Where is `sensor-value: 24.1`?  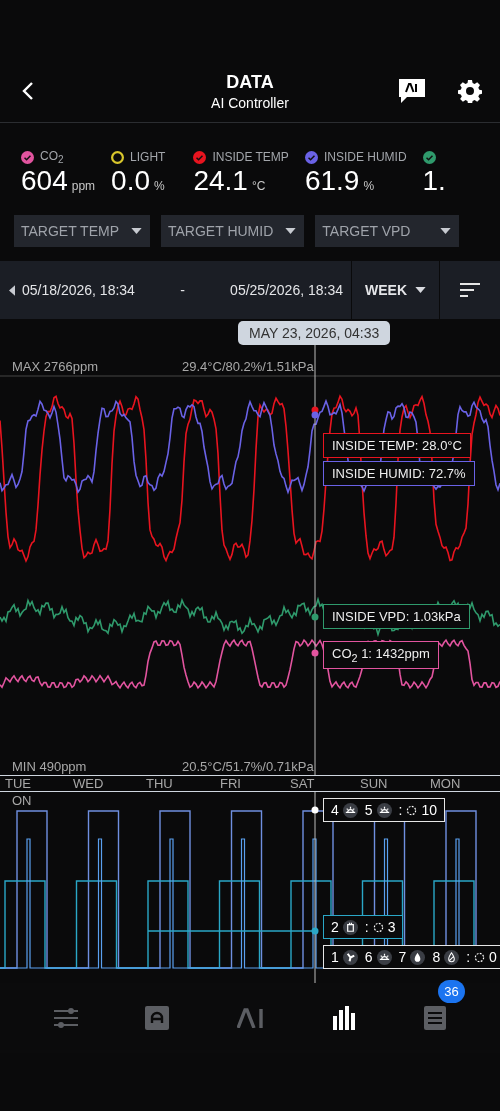 sensor-value: 24.1 is located at coordinates (220, 181).